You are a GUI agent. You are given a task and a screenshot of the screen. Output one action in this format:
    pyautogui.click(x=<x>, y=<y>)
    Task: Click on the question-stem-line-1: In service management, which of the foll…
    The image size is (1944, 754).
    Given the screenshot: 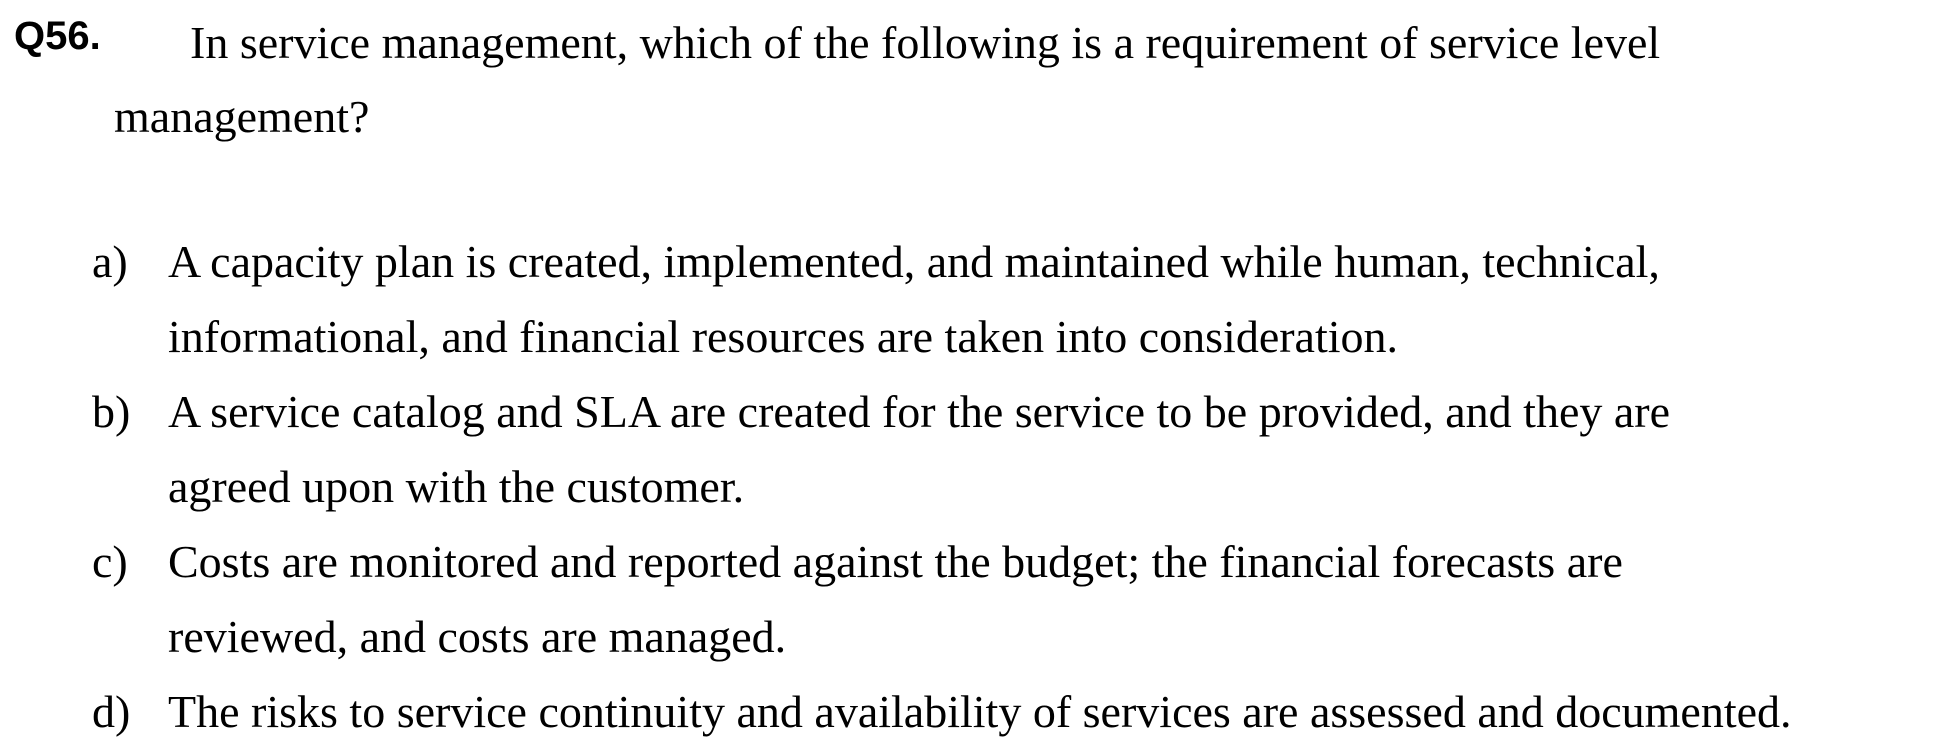 What is the action you would take?
    pyautogui.click(x=925, y=42)
    